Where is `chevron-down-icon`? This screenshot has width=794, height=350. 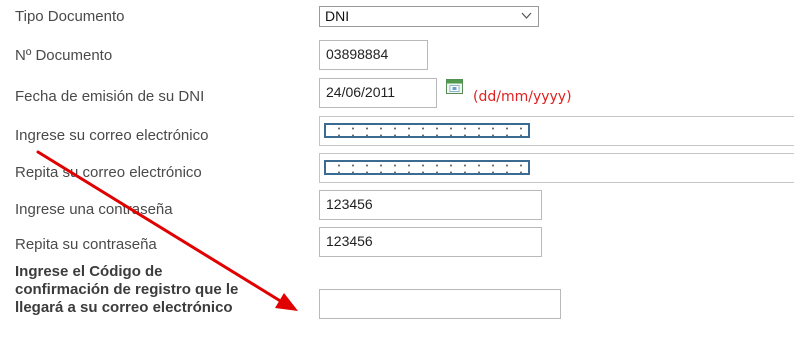
chevron-down-icon is located at coordinates (526, 15).